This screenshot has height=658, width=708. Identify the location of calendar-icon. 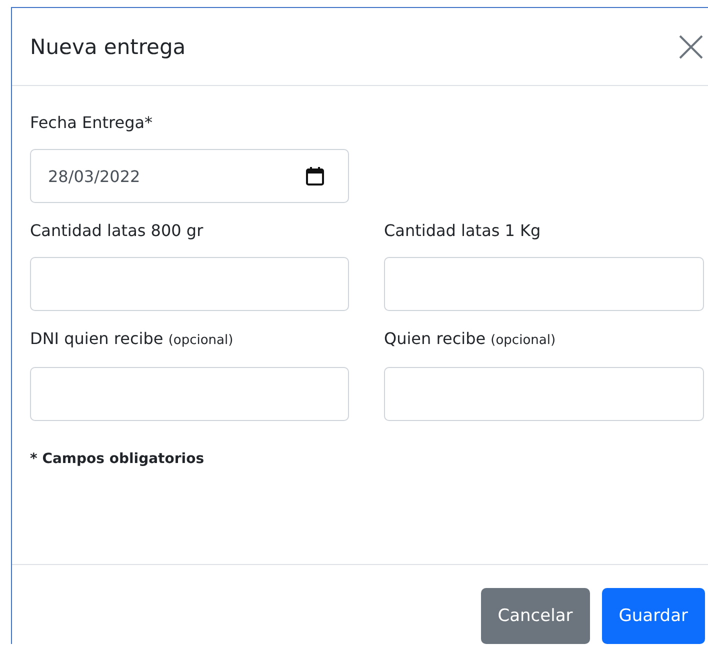
(315, 176).